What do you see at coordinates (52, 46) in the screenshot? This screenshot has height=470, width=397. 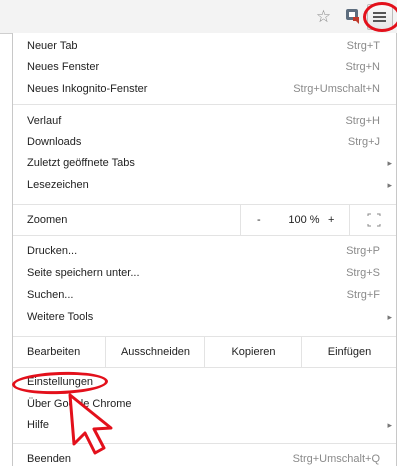 I see `menu-item-label: Neuer Tab` at bounding box center [52, 46].